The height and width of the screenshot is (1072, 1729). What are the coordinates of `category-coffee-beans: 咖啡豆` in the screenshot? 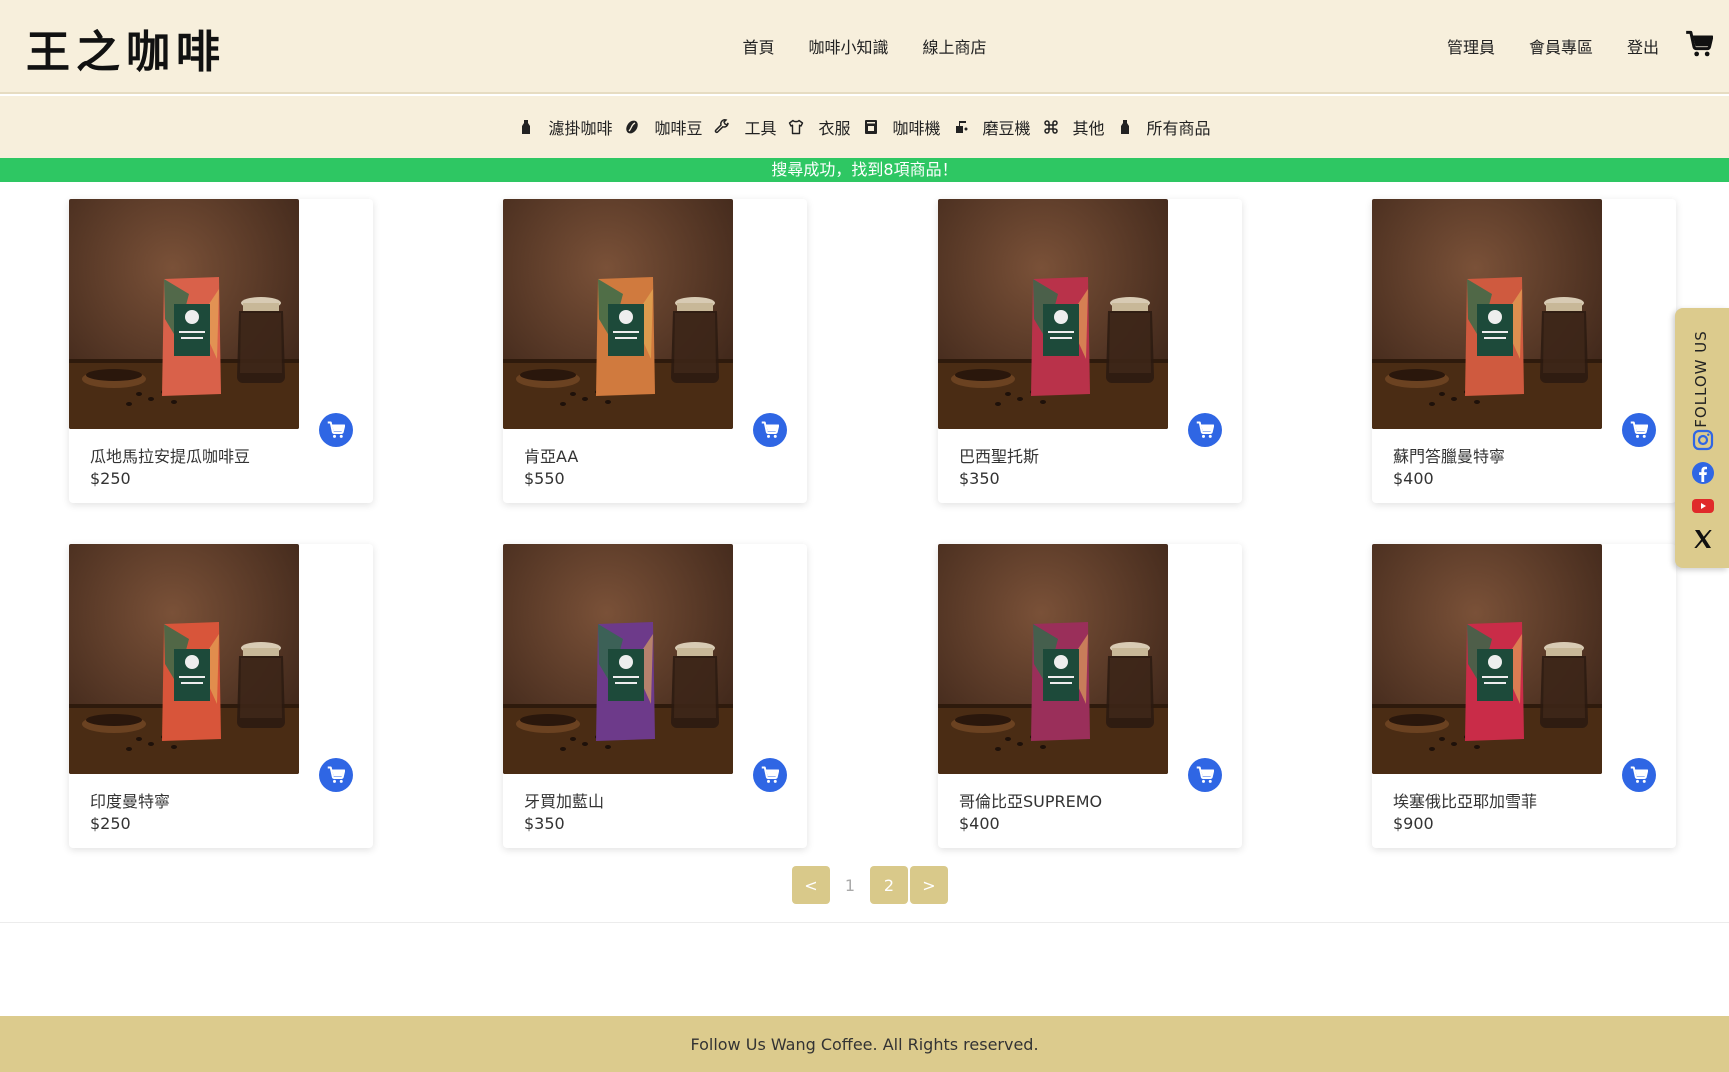 It's located at (663, 127).